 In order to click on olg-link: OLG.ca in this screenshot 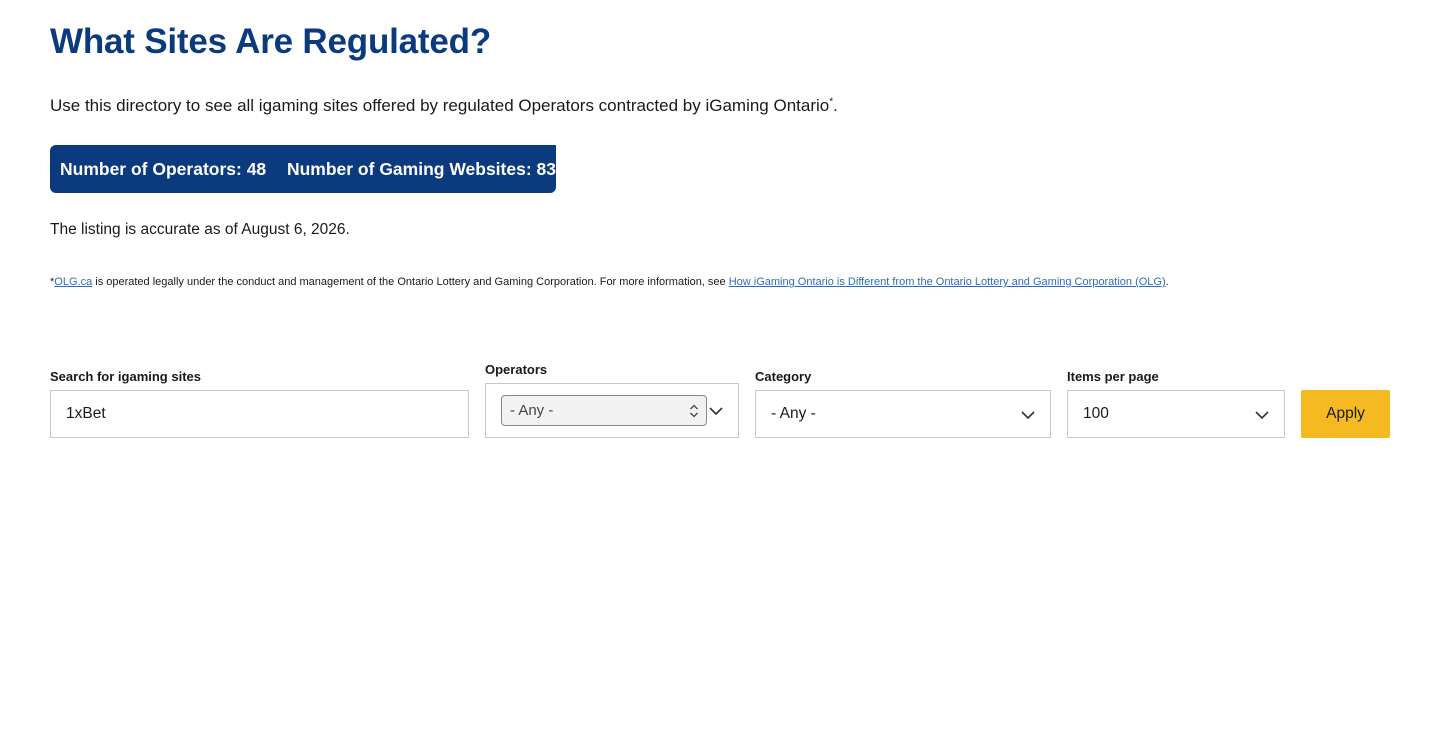, I will do `click(73, 282)`.